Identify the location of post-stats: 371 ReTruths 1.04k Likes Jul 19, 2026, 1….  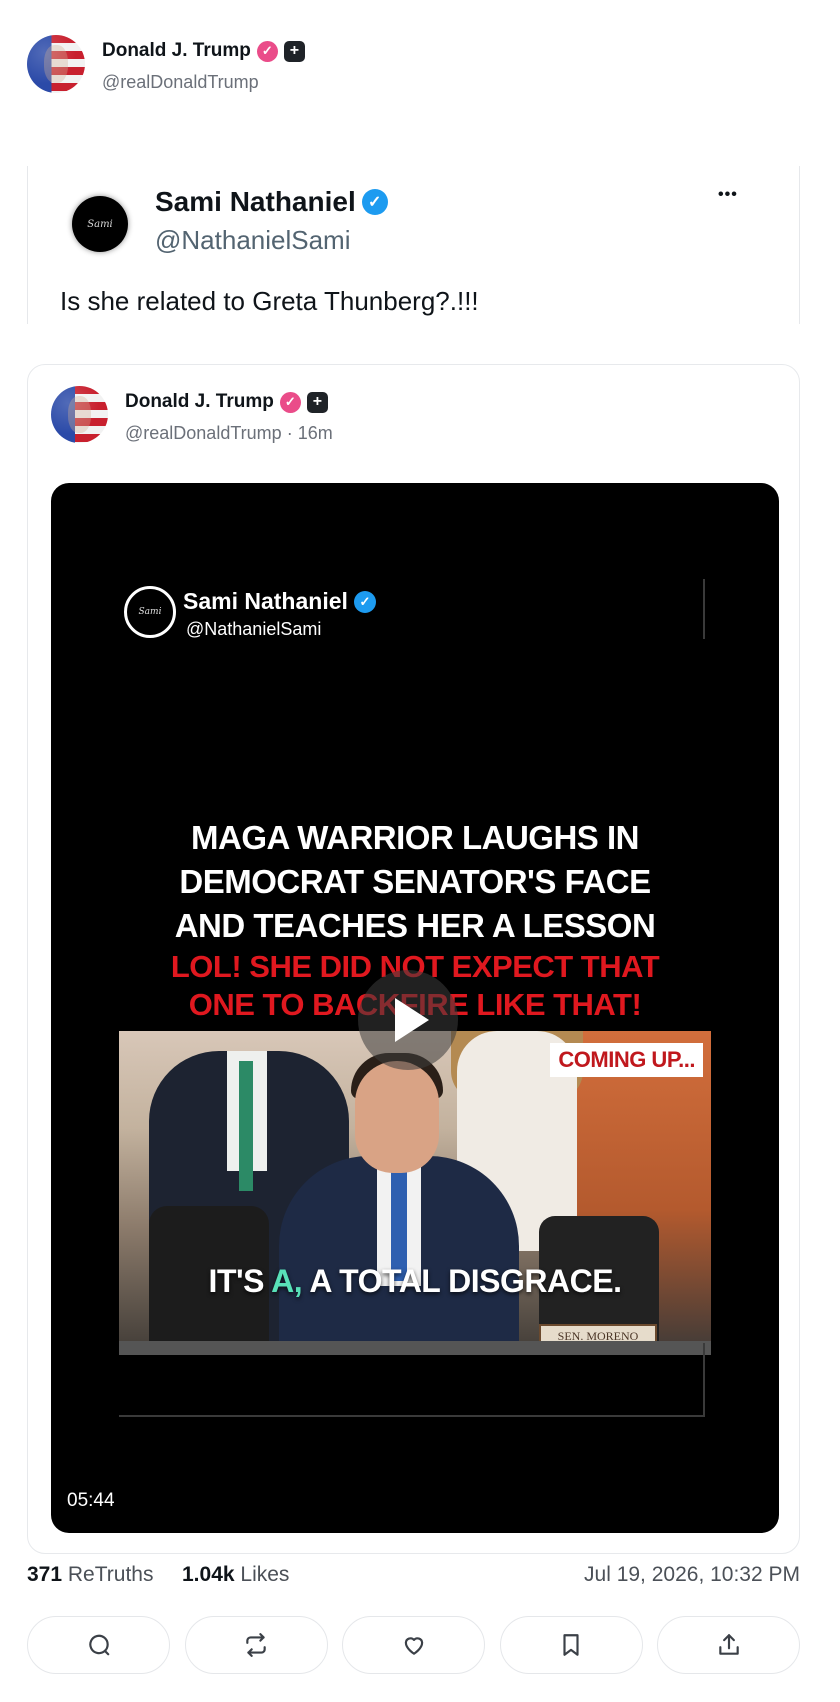
(413, 1578).